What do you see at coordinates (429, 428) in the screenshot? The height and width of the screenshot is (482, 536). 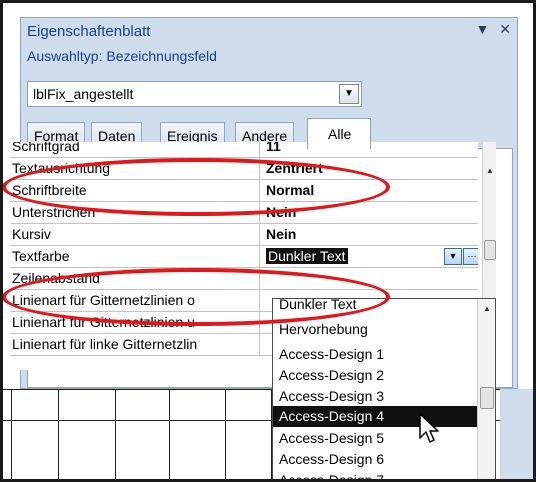 I see `mouse-pointer-icon` at bounding box center [429, 428].